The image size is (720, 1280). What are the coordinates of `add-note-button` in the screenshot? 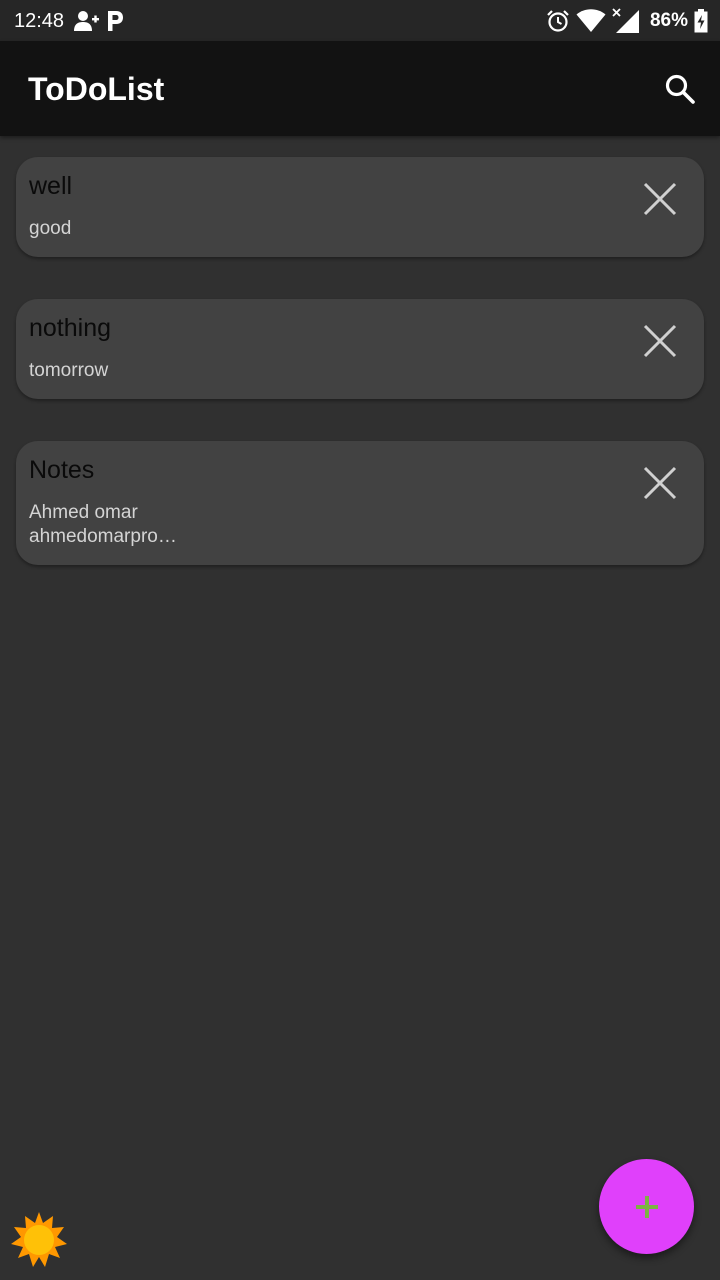 It's located at (646, 1206).